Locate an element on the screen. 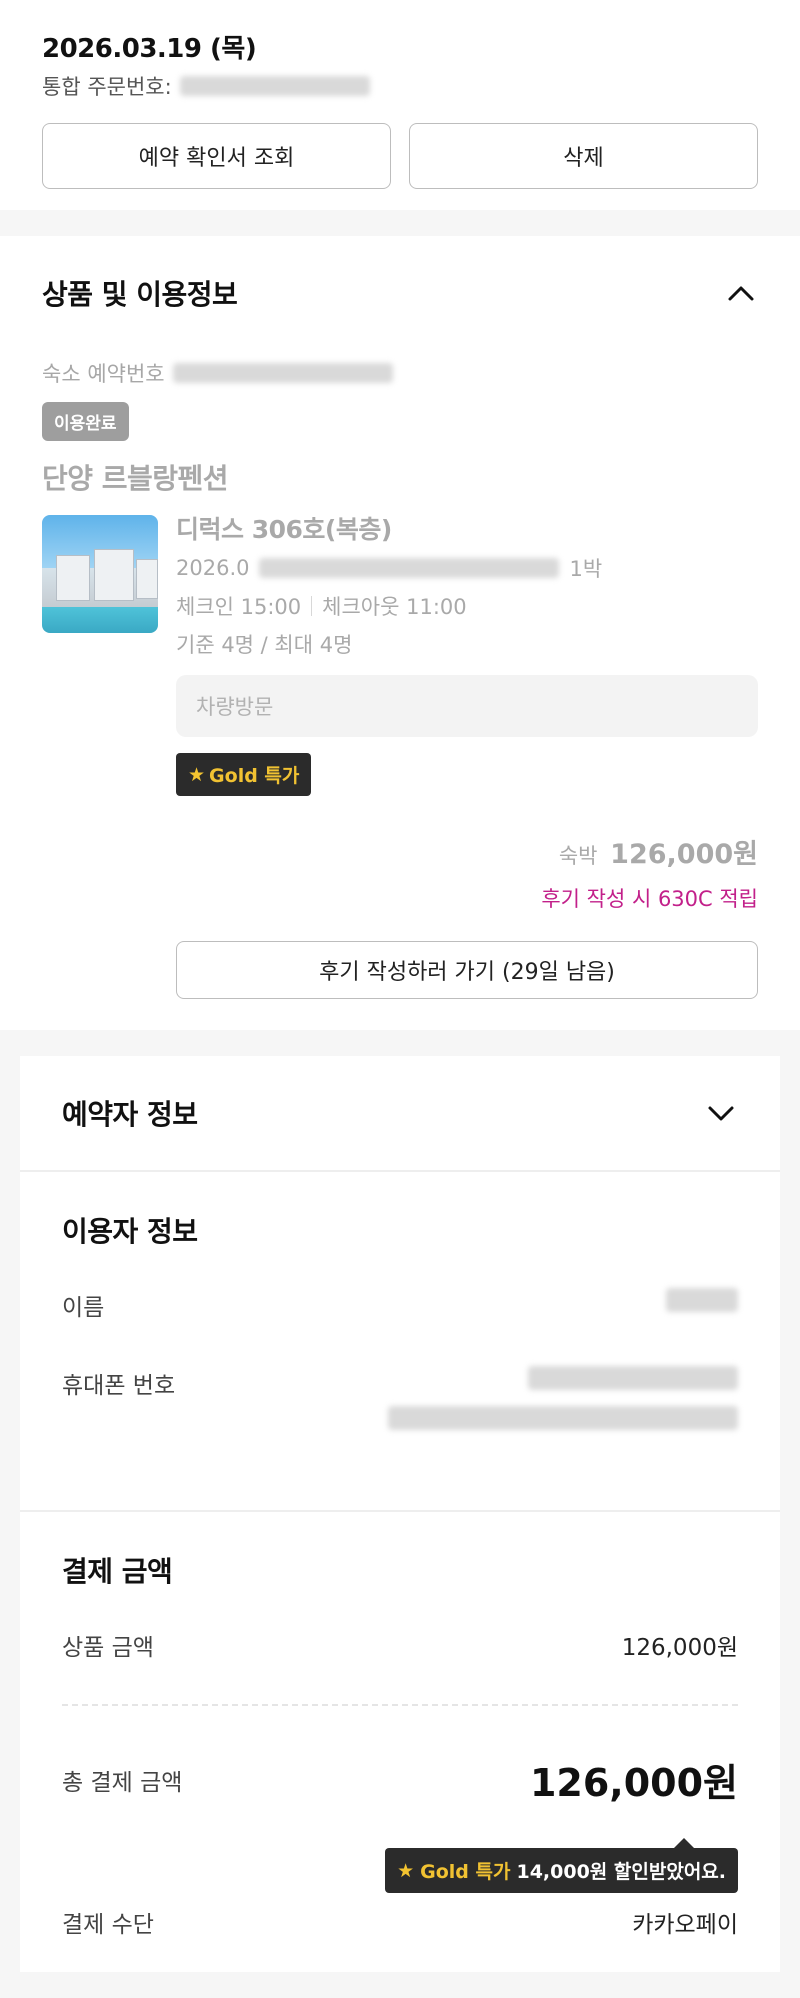  product-amount-label: 상품 금액 is located at coordinates (108, 1648).